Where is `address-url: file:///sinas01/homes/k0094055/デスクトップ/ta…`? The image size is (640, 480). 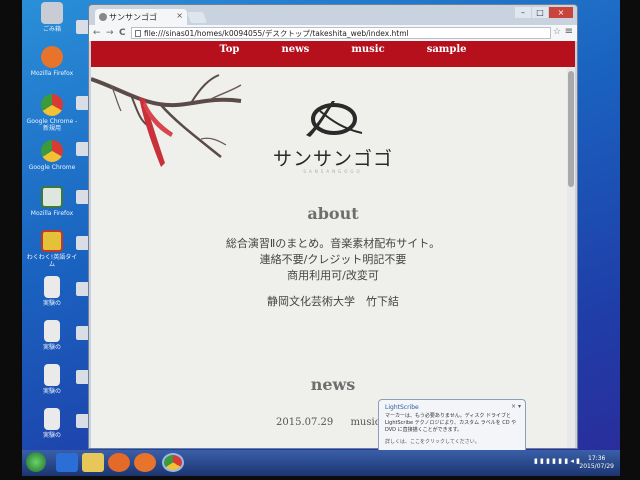 address-url: file:///sinas01/homes/k0094055/デスクトップ/ta… is located at coordinates (276, 33).